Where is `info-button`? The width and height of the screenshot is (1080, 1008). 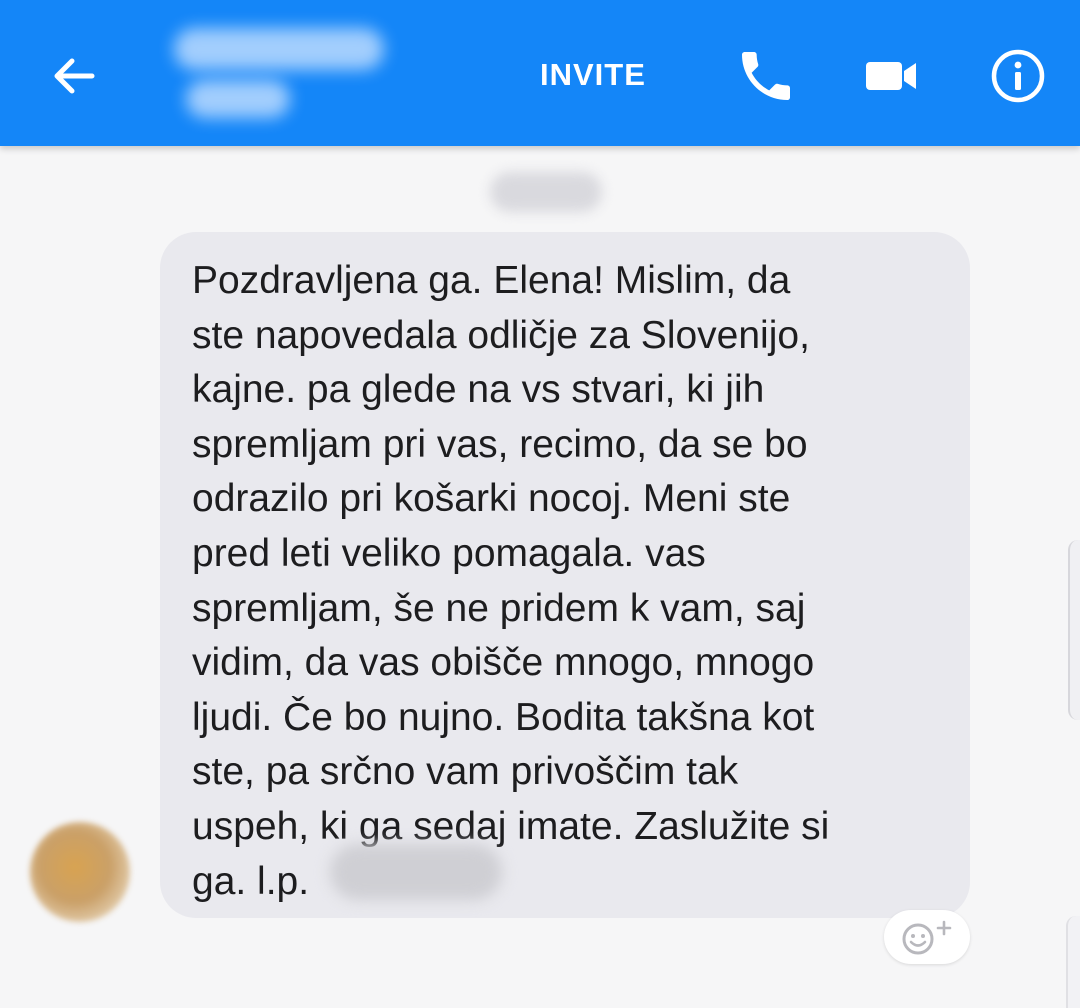
info-button is located at coordinates (1018, 76).